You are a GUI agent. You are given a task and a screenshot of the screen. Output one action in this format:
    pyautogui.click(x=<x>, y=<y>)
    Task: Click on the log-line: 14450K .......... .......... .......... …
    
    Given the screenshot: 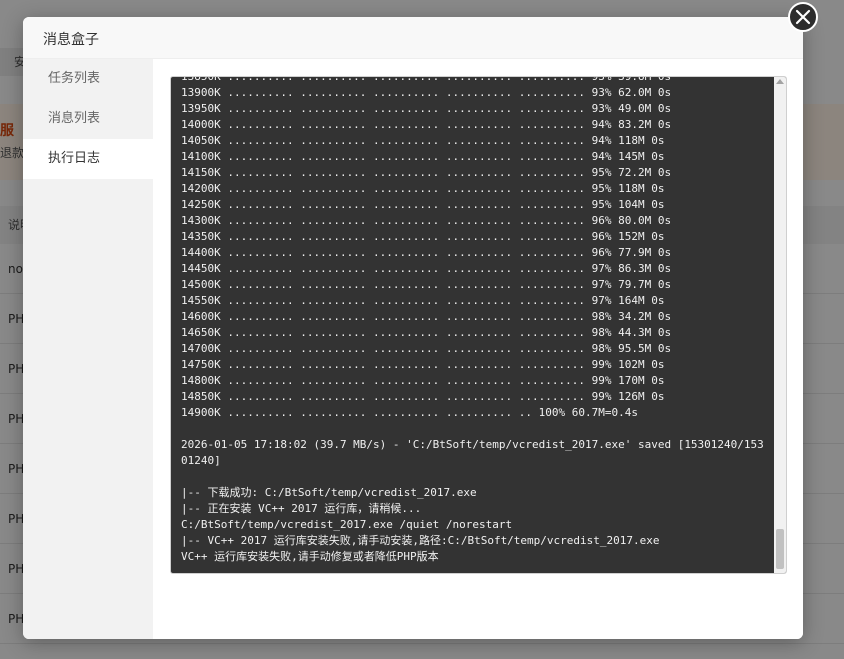 What is the action you would take?
    pyautogui.click(x=426, y=268)
    